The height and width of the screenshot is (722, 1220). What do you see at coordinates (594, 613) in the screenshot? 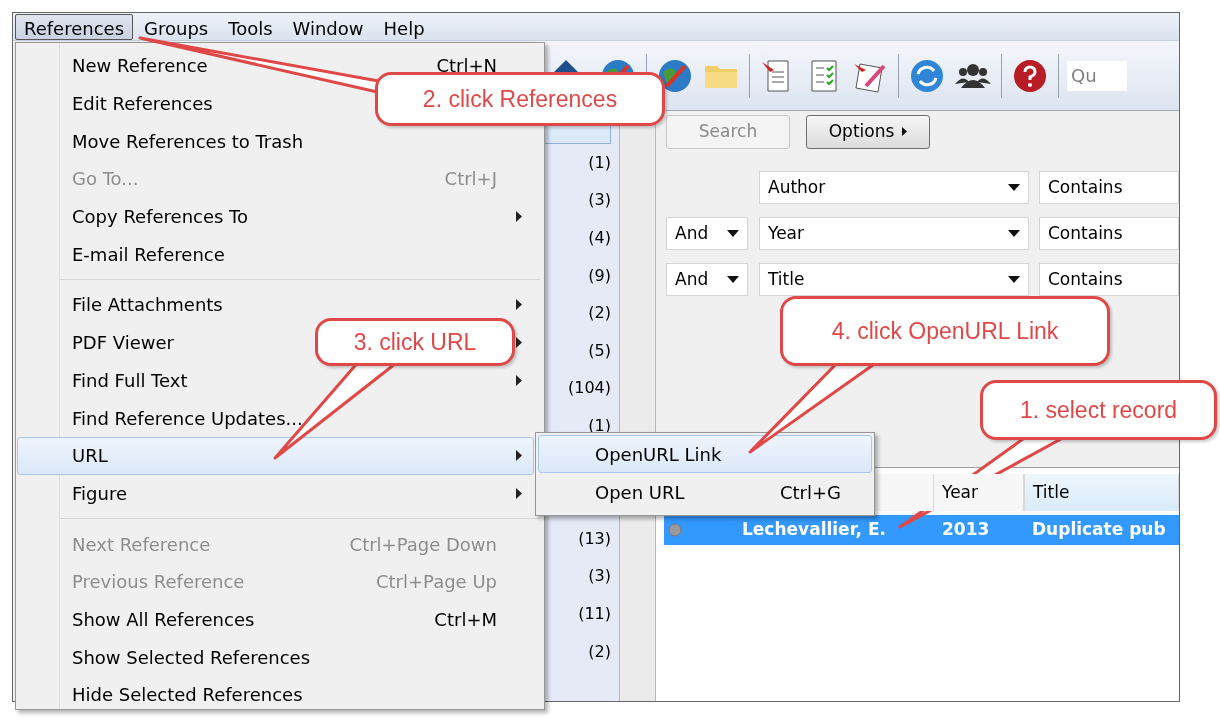
I see `group-count: (11)` at bounding box center [594, 613].